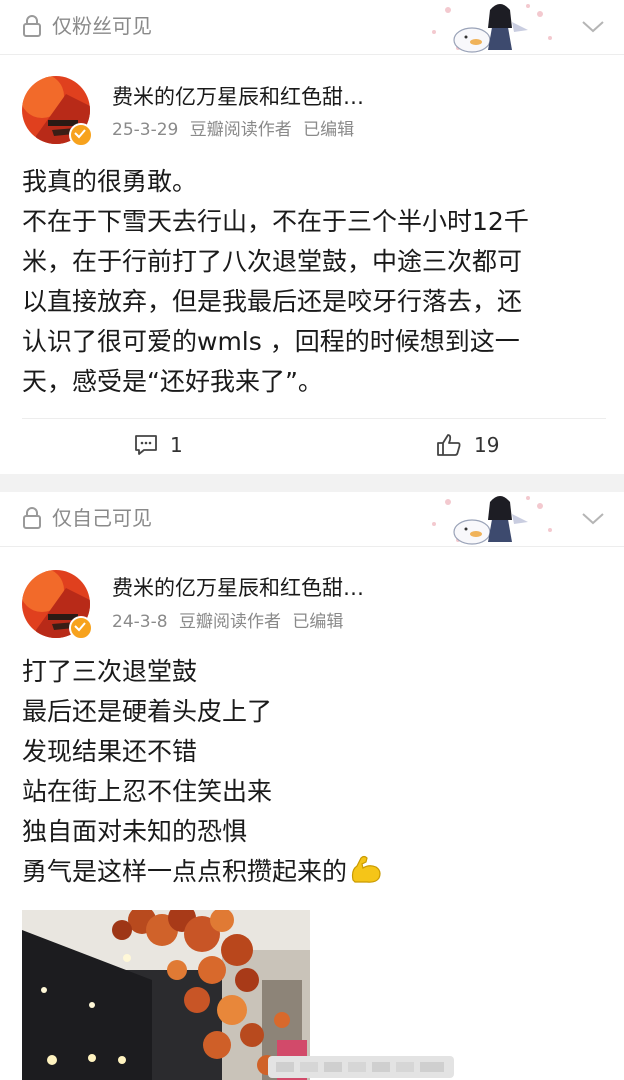 This screenshot has height=1080, width=624. I want to click on post-date: 25-3-29, so click(145, 130).